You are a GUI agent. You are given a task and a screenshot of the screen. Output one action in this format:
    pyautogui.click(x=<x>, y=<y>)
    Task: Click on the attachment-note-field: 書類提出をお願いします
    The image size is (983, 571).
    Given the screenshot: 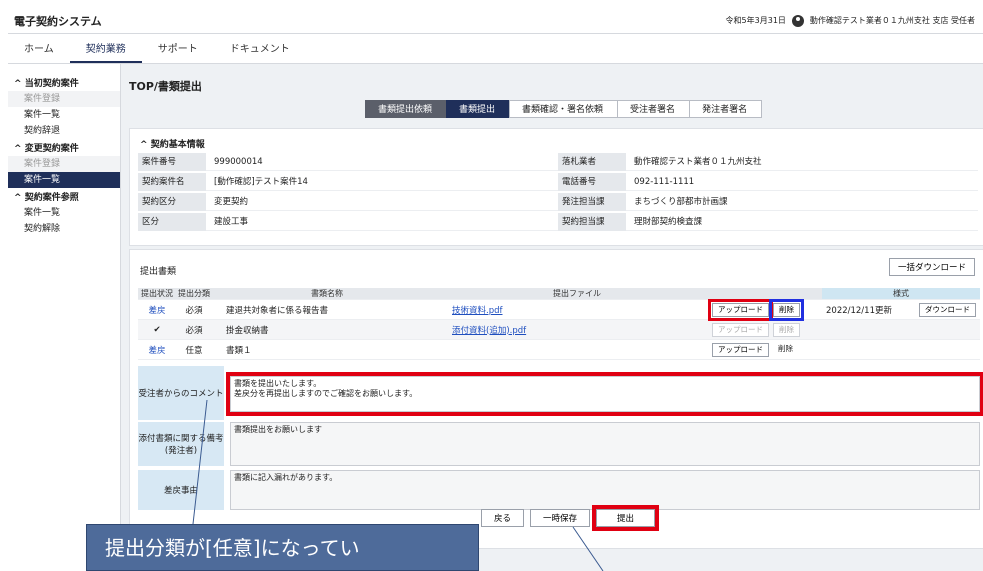 What is the action you would take?
    pyautogui.click(x=605, y=444)
    